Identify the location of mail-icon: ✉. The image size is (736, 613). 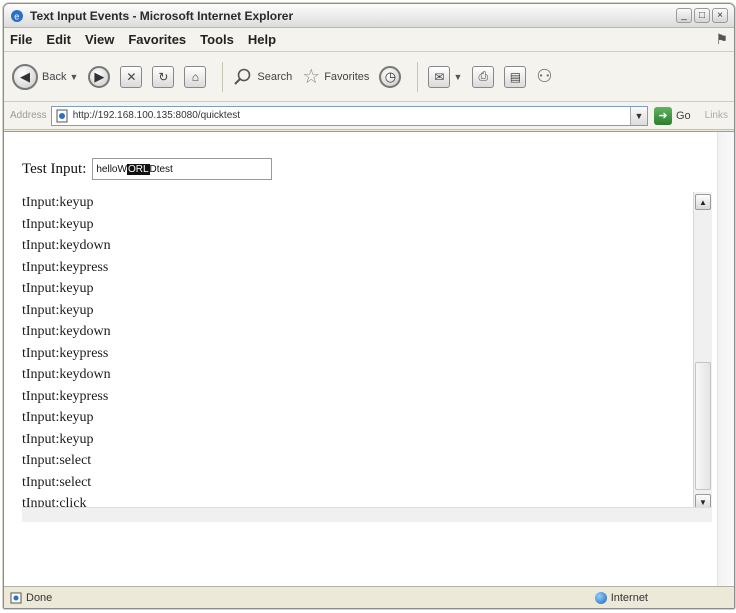
(439, 76).